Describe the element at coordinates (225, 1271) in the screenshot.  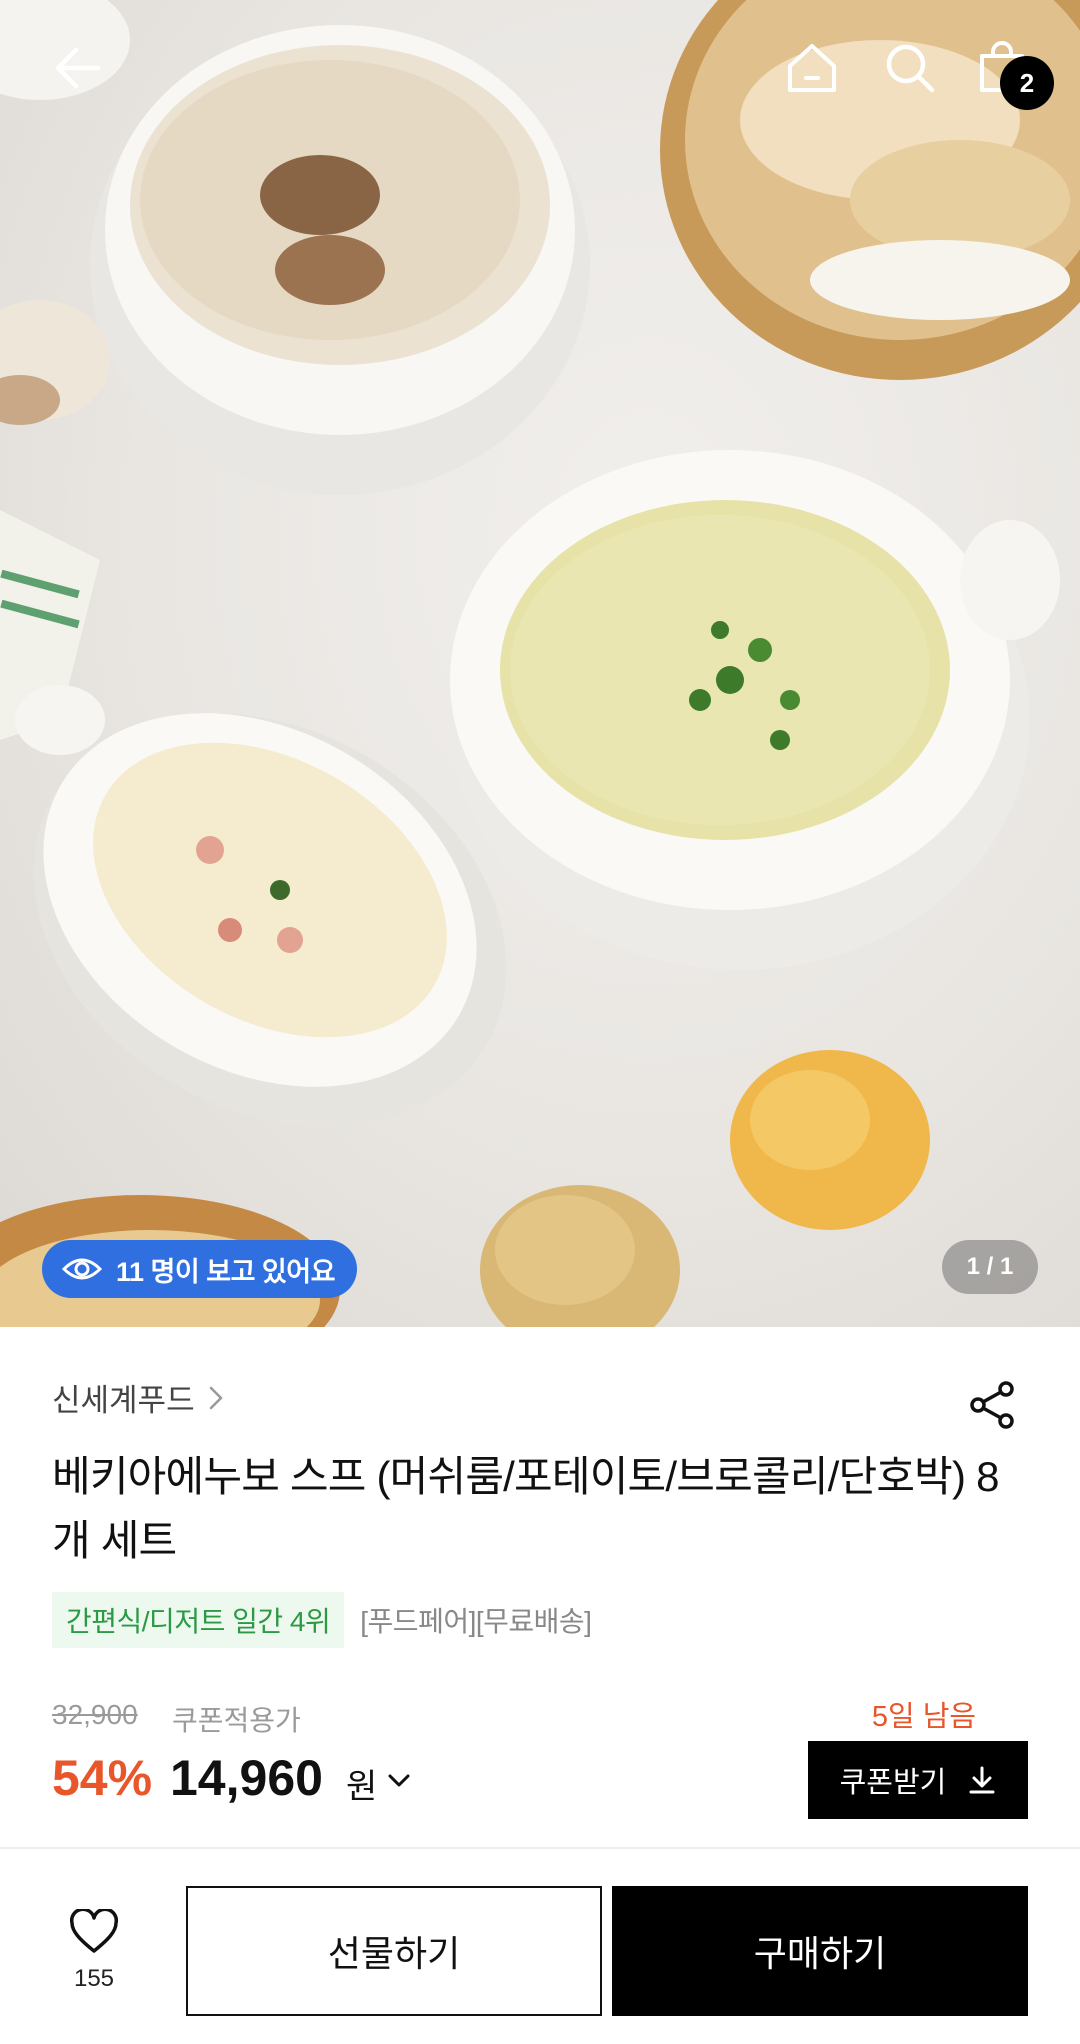
I see `live-viewers-text: 11 명이 보고 있어요` at that location.